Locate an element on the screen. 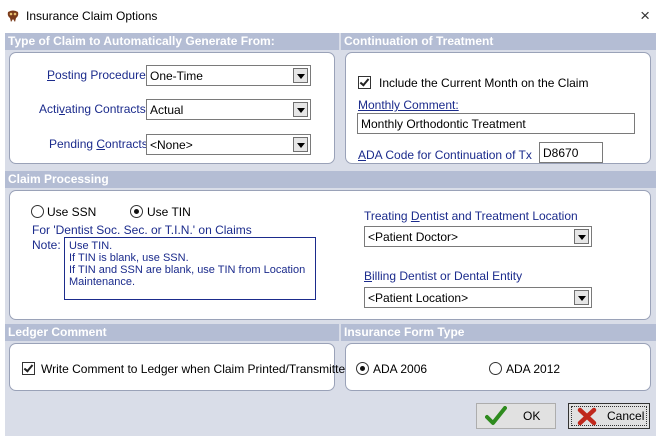 This screenshot has width=660, height=441. monthly-comment-input: Monthly Orthodontic Treatment is located at coordinates (496, 123).